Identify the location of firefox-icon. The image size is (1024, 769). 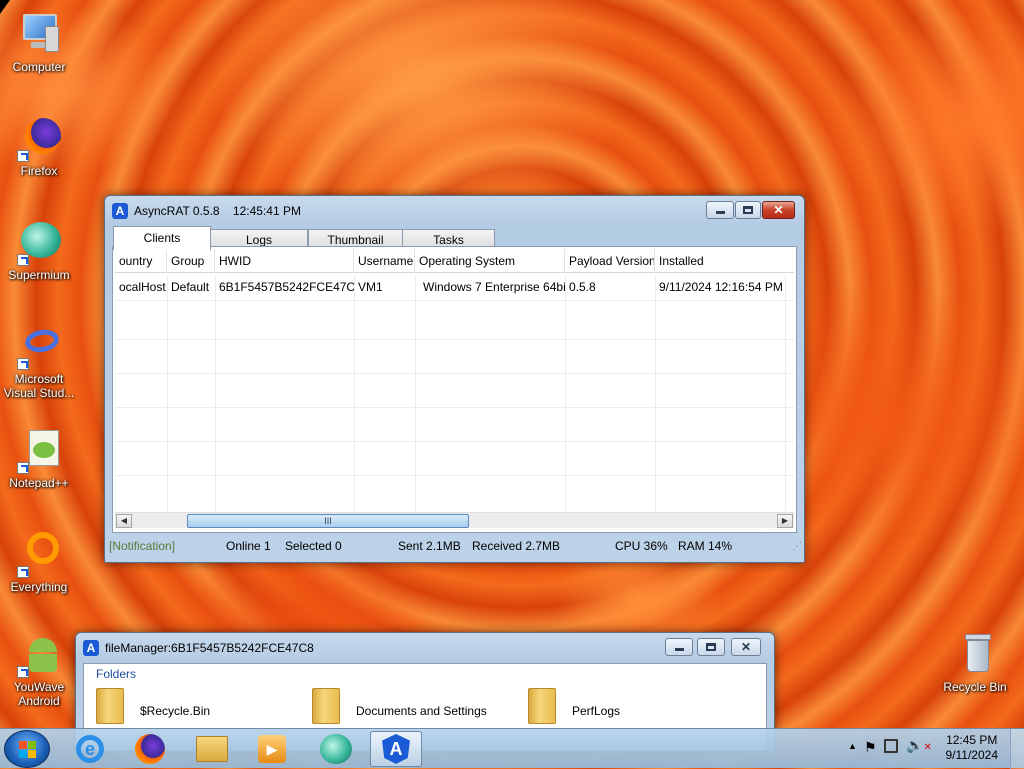
(150, 749).